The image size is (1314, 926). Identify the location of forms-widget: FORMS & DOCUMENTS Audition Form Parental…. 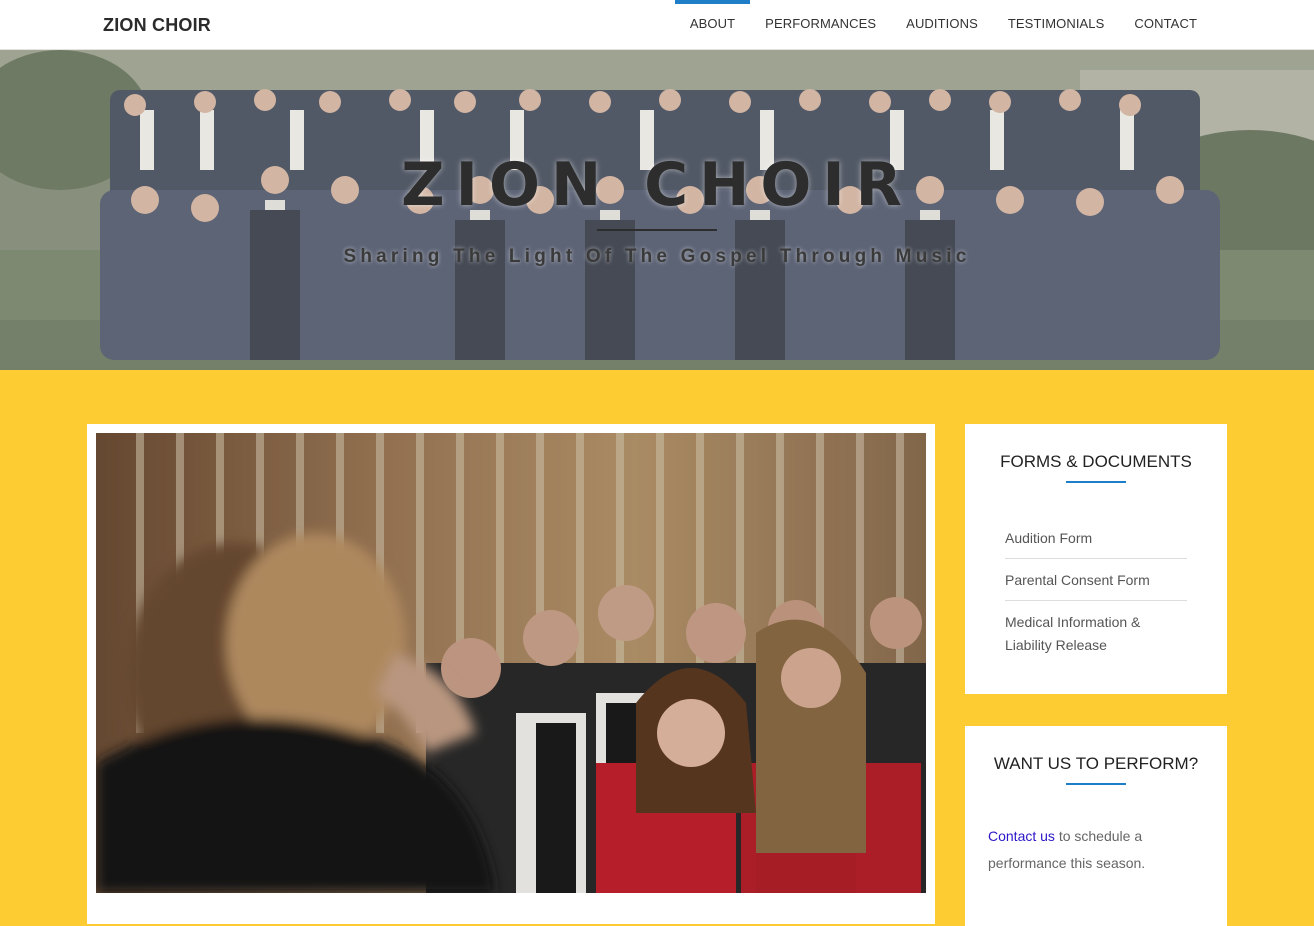
(1096, 559).